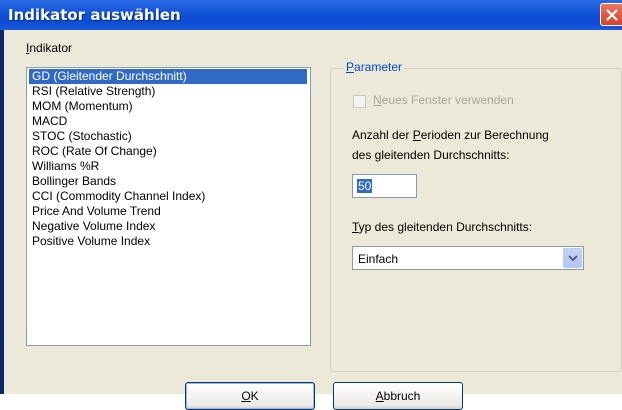  What do you see at coordinates (384, 186) in the screenshot?
I see `periods-input: 50` at bounding box center [384, 186].